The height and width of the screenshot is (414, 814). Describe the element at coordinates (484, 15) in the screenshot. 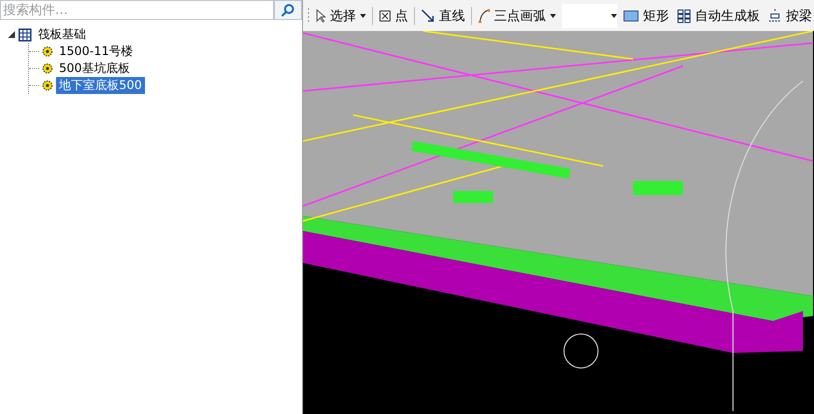

I see `arc-icon` at that location.